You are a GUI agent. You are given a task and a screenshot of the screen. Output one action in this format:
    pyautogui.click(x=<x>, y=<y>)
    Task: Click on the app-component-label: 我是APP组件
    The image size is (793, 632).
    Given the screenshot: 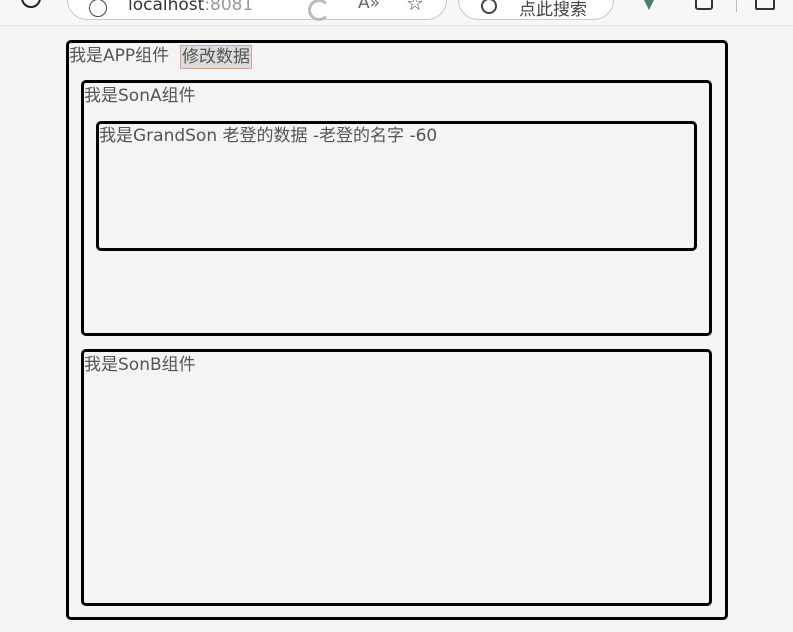 What is the action you would take?
    pyautogui.click(x=119, y=56)
    